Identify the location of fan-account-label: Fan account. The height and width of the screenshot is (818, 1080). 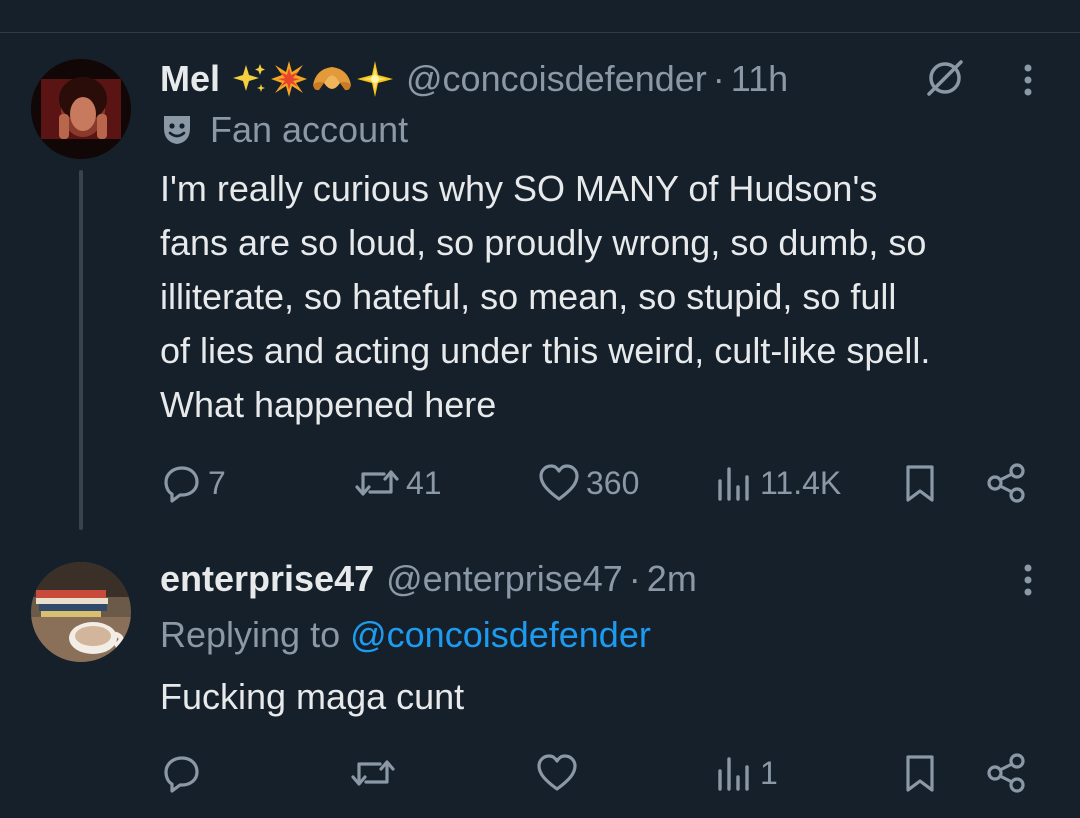
(309, 129).